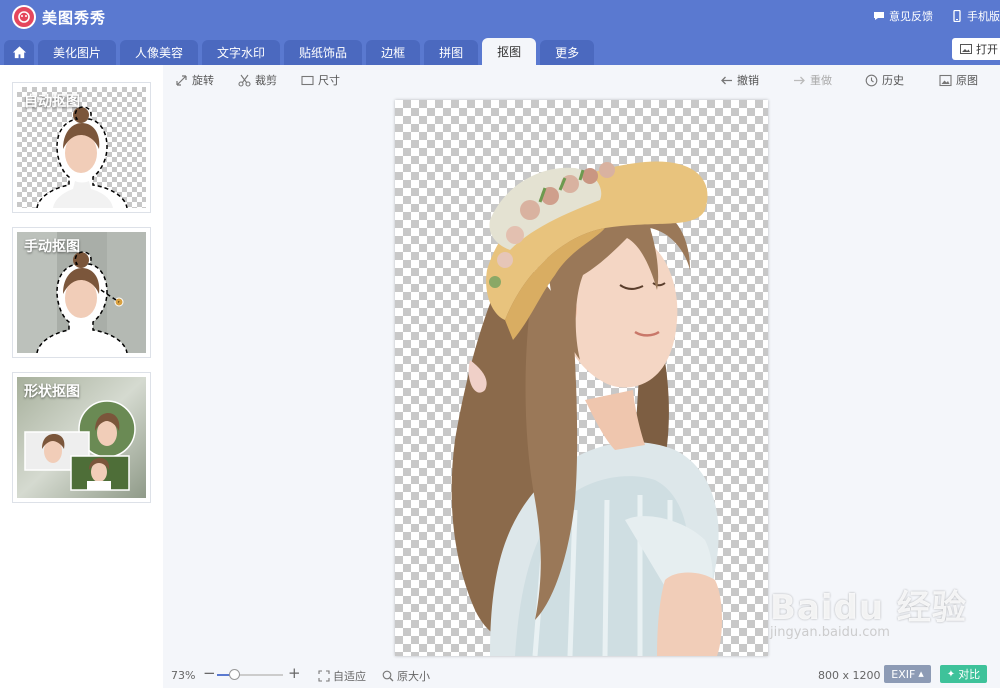 The width and height of the screenshot is (1000, 688). I want to click on auto-cutout-label: 自动抠图, so click(52, 102).